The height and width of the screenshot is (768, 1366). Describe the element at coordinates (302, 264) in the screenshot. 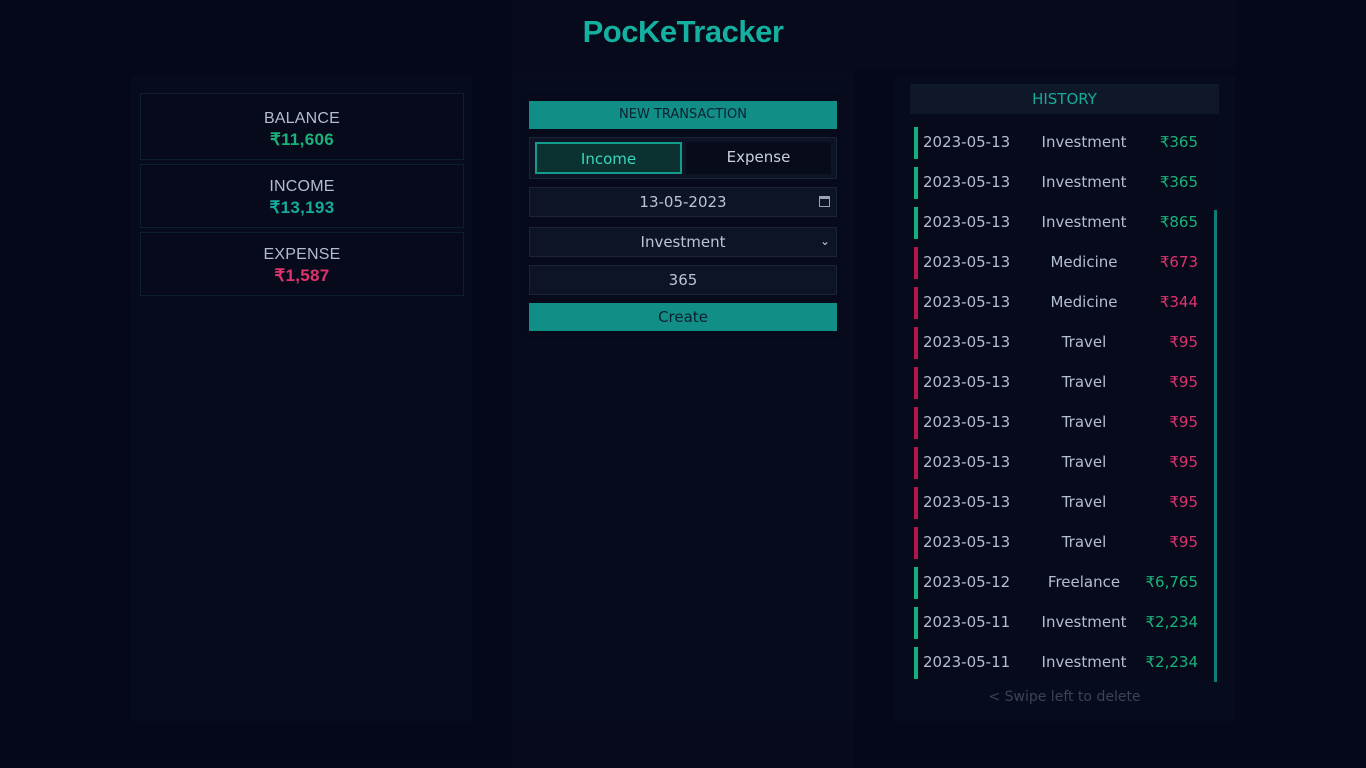

I see `expense-card: EXPENSE ₹1,587` at that location.